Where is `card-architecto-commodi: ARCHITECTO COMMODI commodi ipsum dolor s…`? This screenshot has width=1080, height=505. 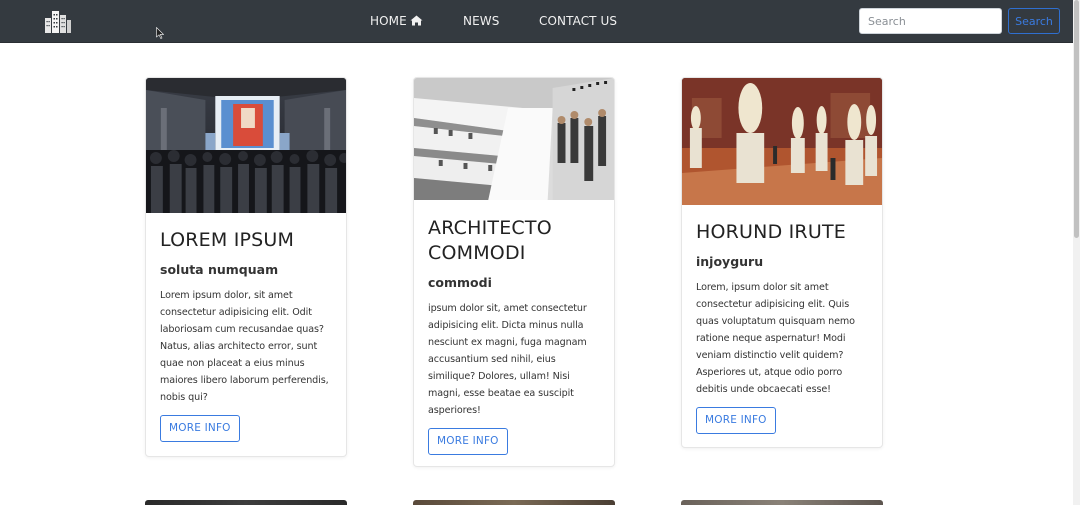
card-architecto-commodi: ARCHITECTO COMMODI commodi ipsum dolor s… is located at coordinates (514, 272).